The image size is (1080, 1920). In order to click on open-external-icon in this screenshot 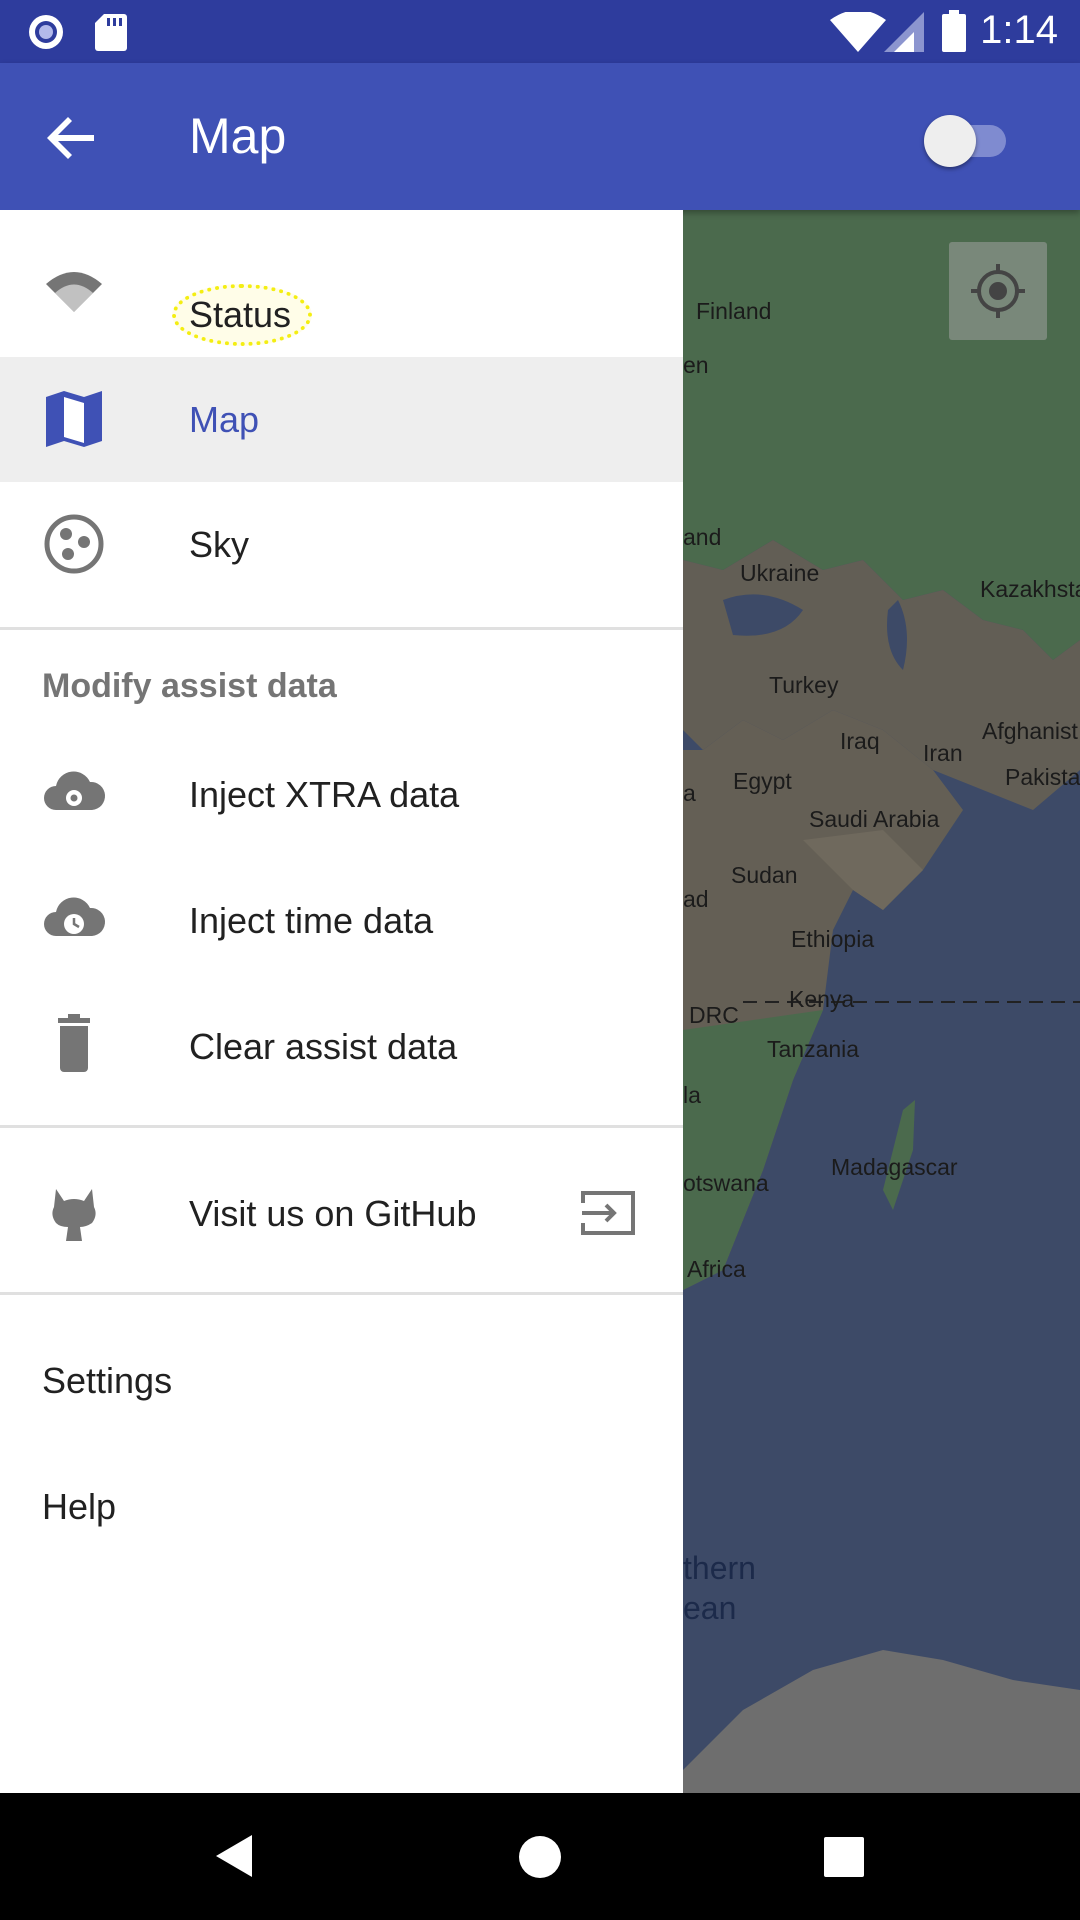, I will do `click(608, 1213)`.